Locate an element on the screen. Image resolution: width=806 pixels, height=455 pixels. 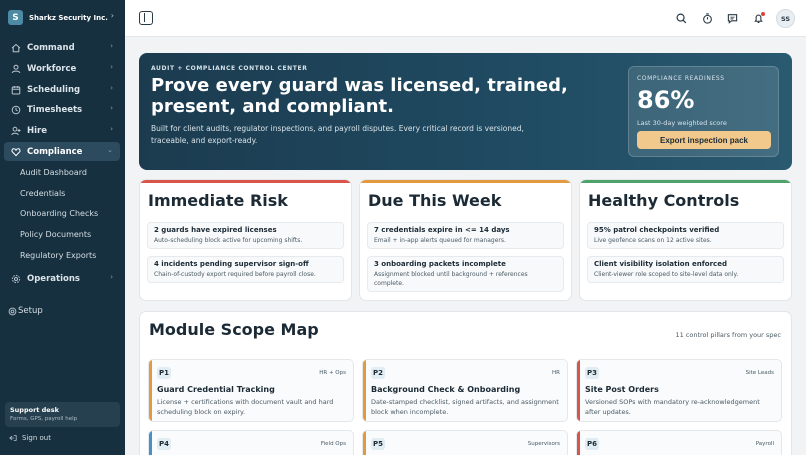
card-title: Healthy Controls is located at coordinates (664, 200).